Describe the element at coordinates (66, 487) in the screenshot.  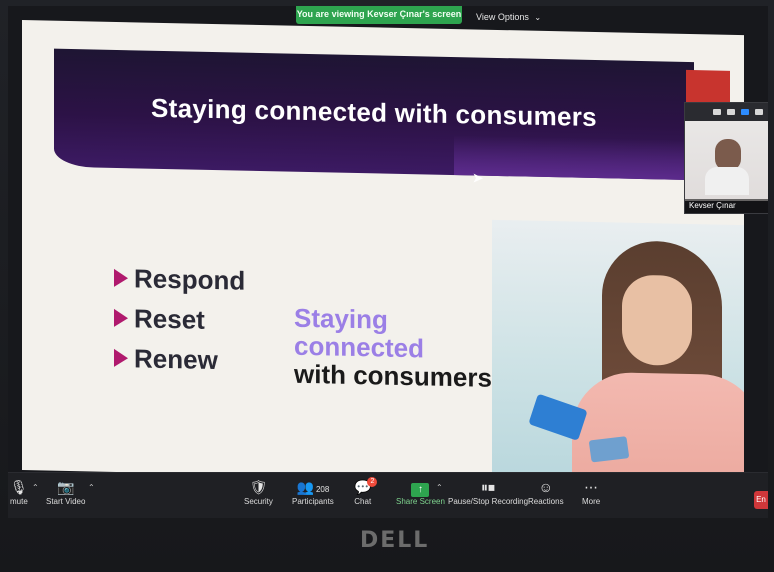
I see `video-off-icon: 📷` at that location.